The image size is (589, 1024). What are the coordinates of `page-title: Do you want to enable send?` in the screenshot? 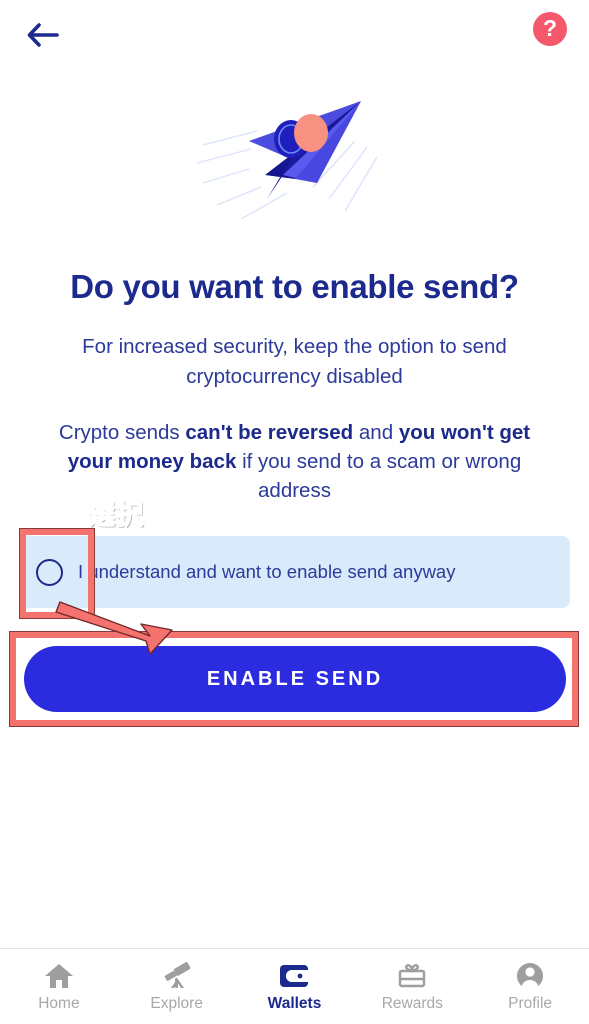 It's located at (294, 286).